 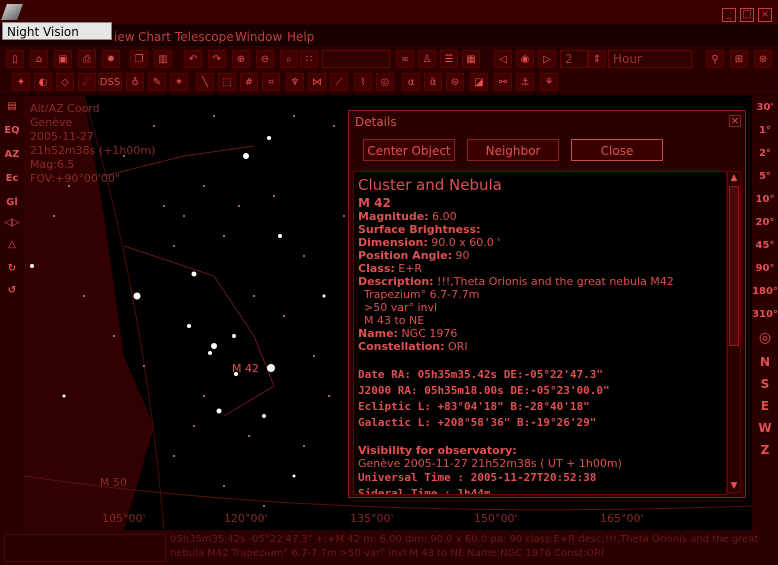 I want to click on east-button: E, so click(x=765, y=406).